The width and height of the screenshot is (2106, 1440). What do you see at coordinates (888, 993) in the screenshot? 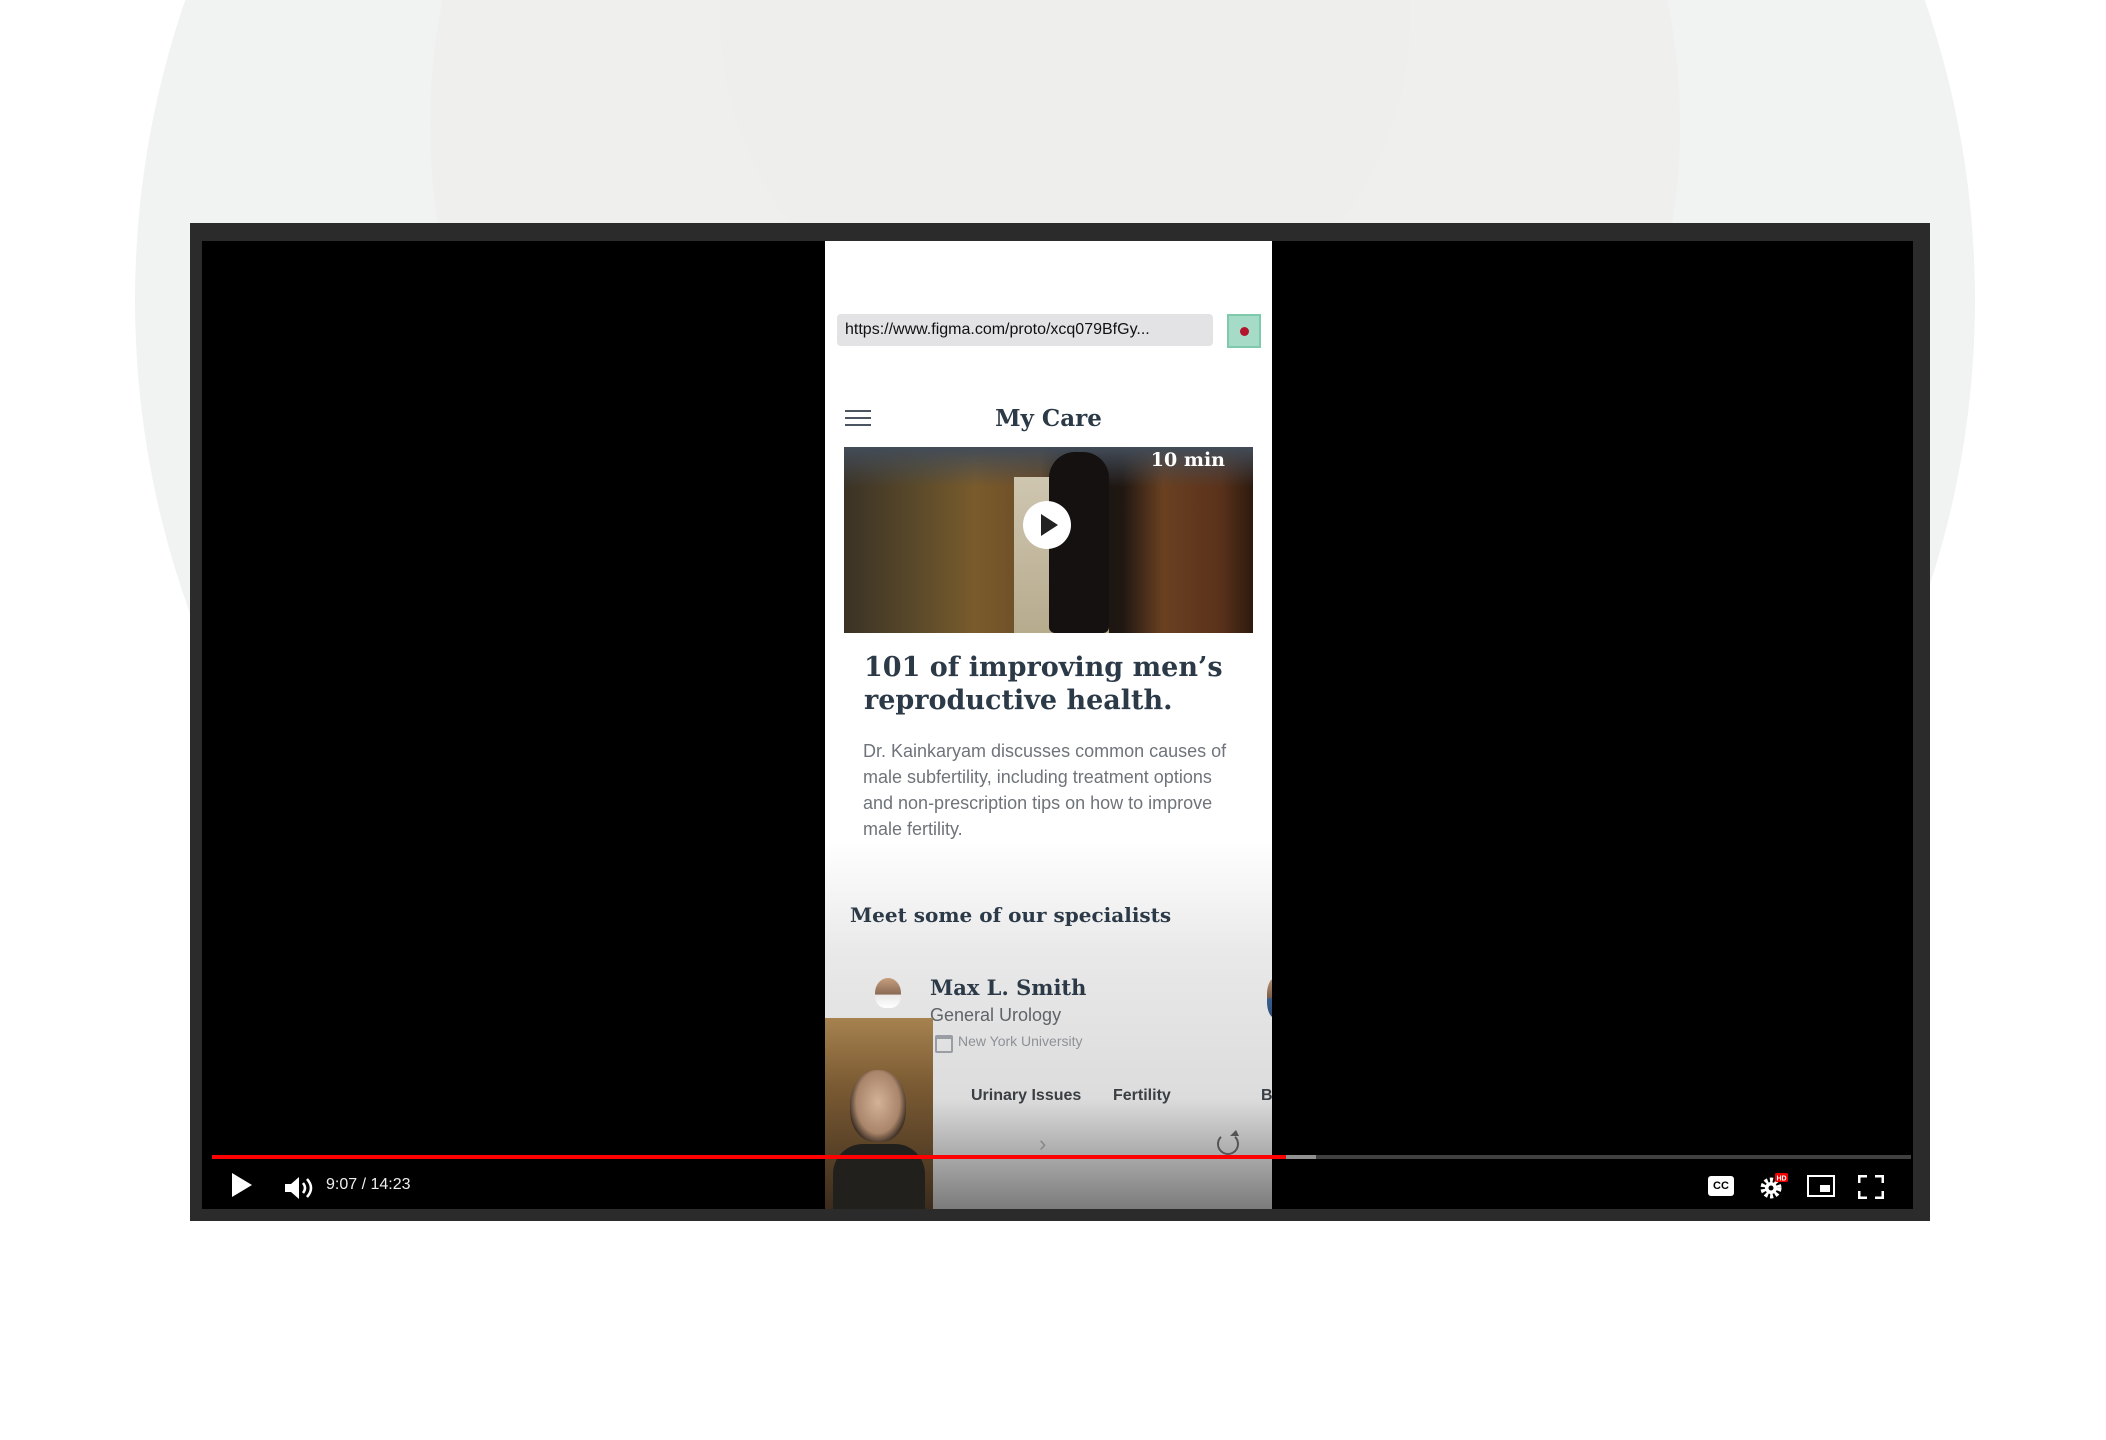
I see `avatar` at bounding box center [888, 993].